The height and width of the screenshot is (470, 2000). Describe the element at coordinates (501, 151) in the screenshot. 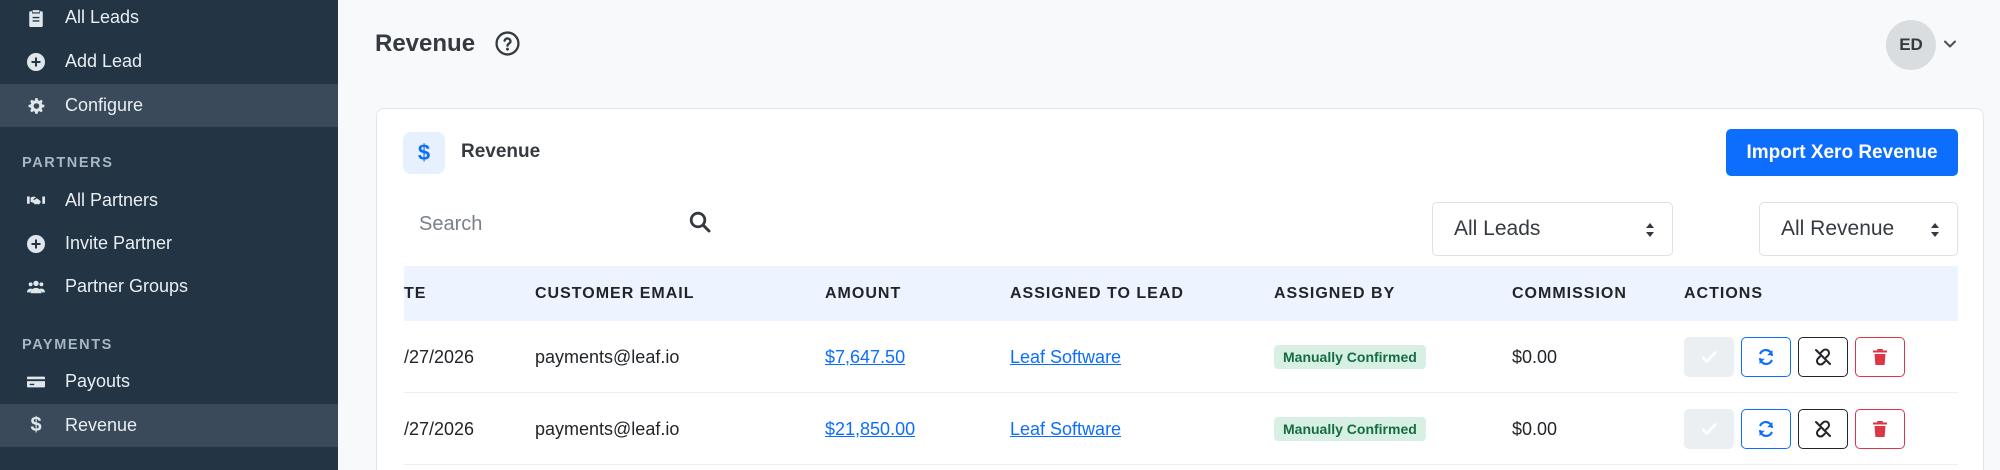

I see `card-title: Revenue` at that location.